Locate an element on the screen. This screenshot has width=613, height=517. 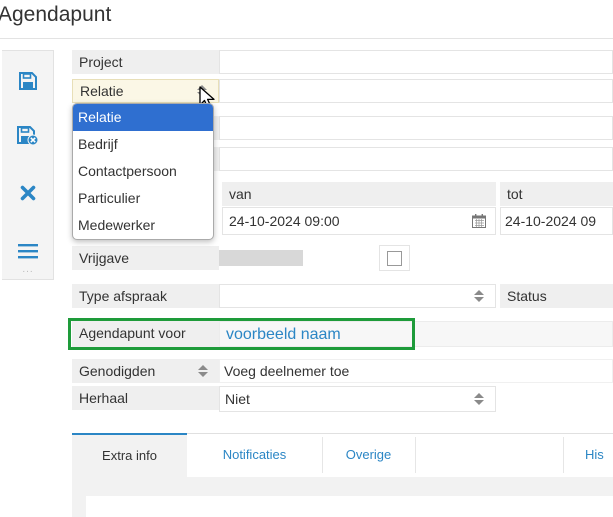
dropdown-option-medewerker: Medewerker is located at coordinates (143, 225).